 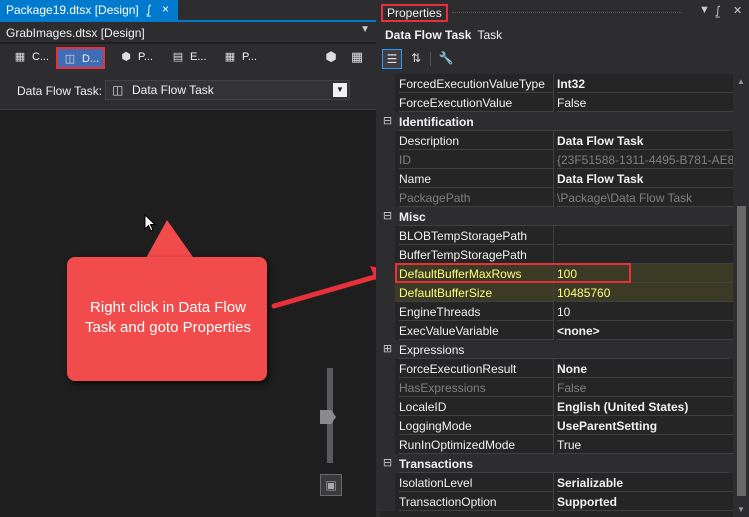 What do you see at coordinates (704, 10) in the screenshot?
I see `window-menu-icon: ▼` at bounding box center [704, 10].